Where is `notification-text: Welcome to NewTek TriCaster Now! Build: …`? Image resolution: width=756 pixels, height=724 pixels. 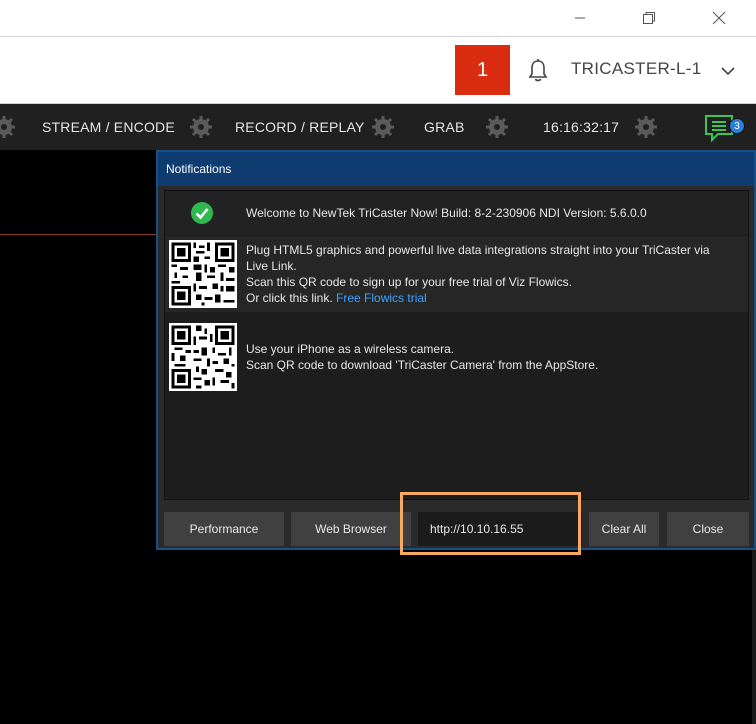 notification-text: Welcome to NewTek TriCaster Now! Build: … is located at coordinates (446, 213).